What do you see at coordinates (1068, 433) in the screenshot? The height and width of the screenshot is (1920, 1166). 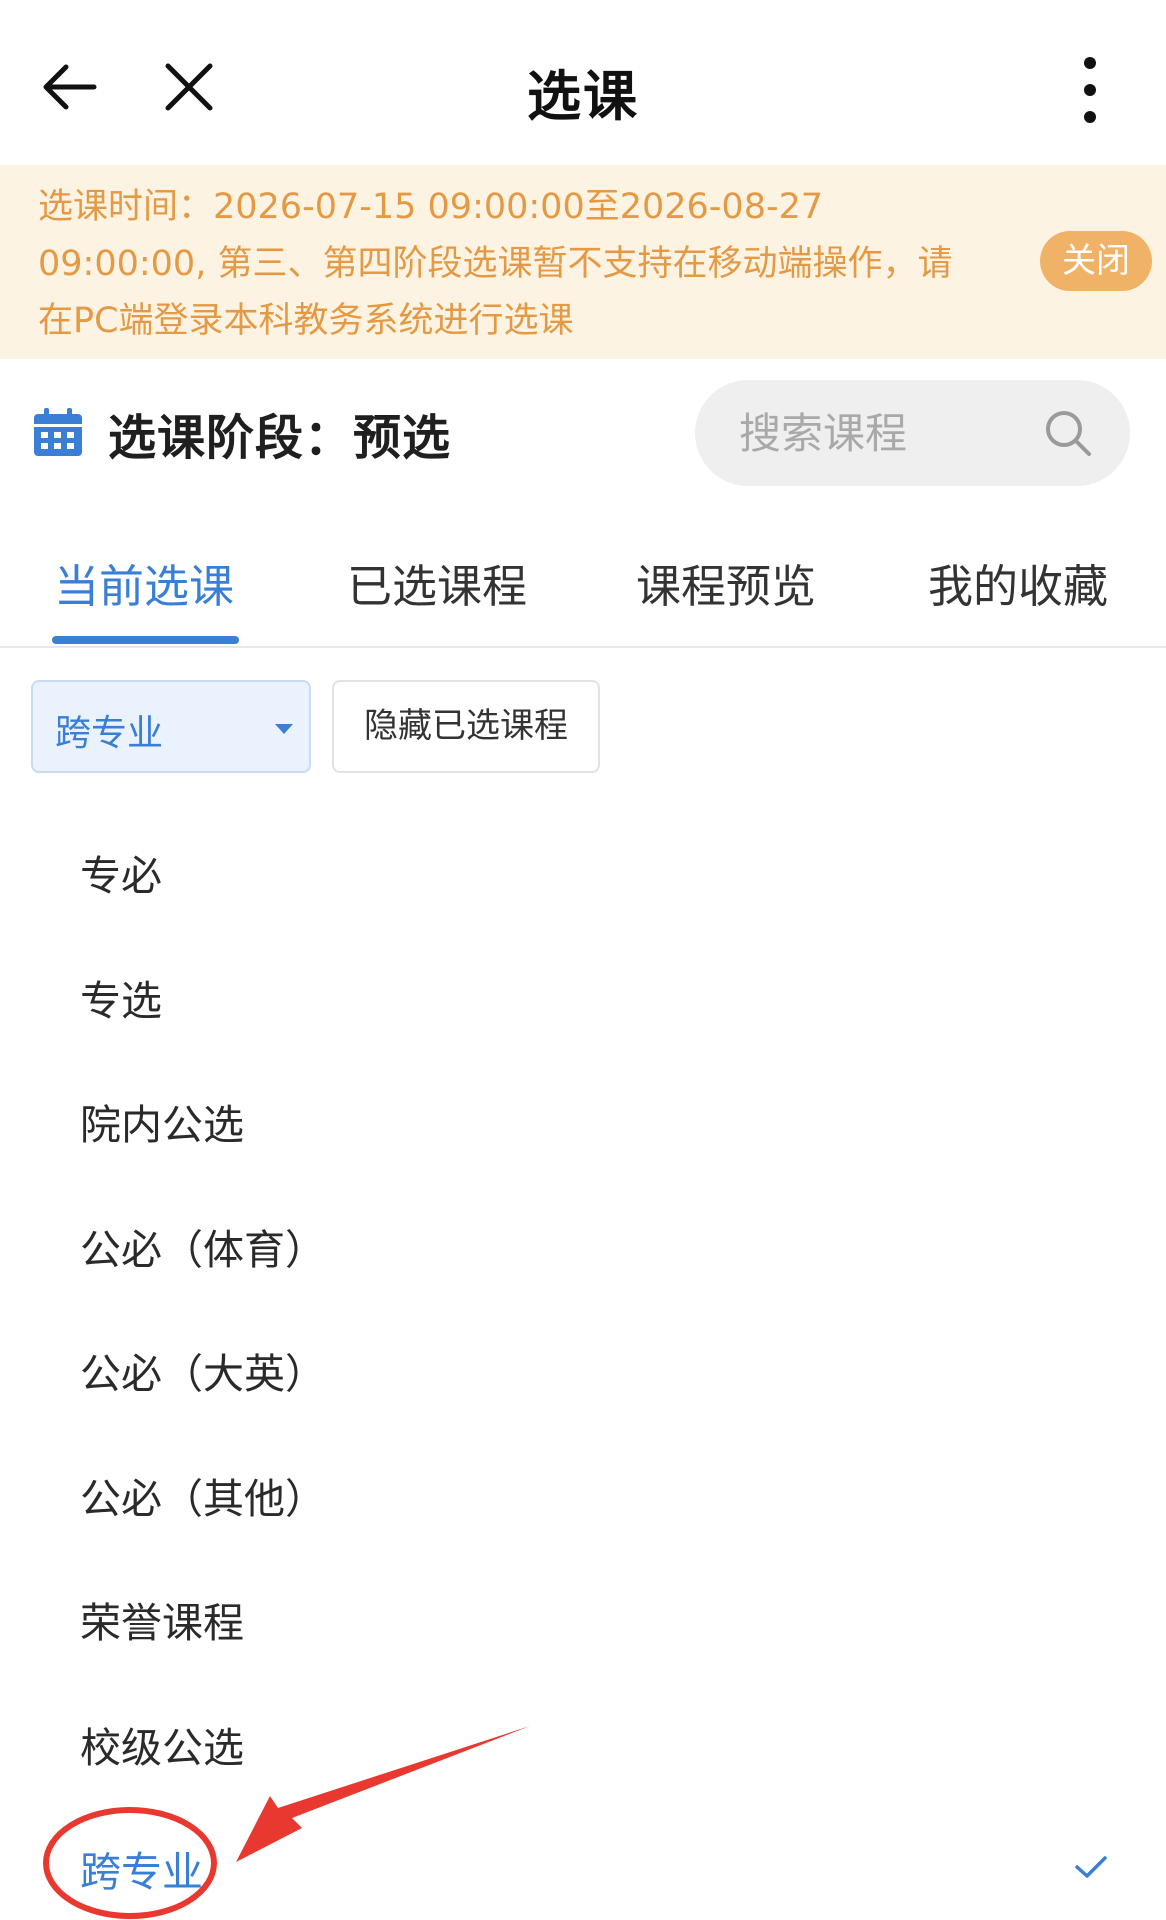 I see `search-icon` at bounding box center [1068, 433].